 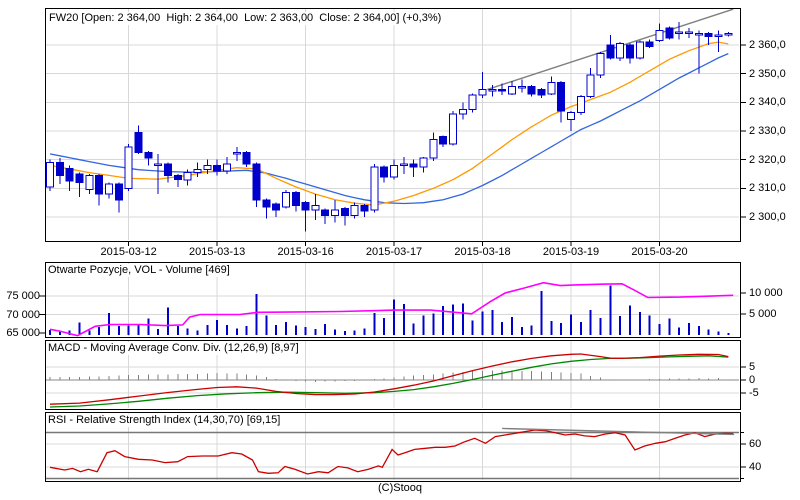 I want to click on price-axis-label: 2 340,0, so click(x=767, y=102).